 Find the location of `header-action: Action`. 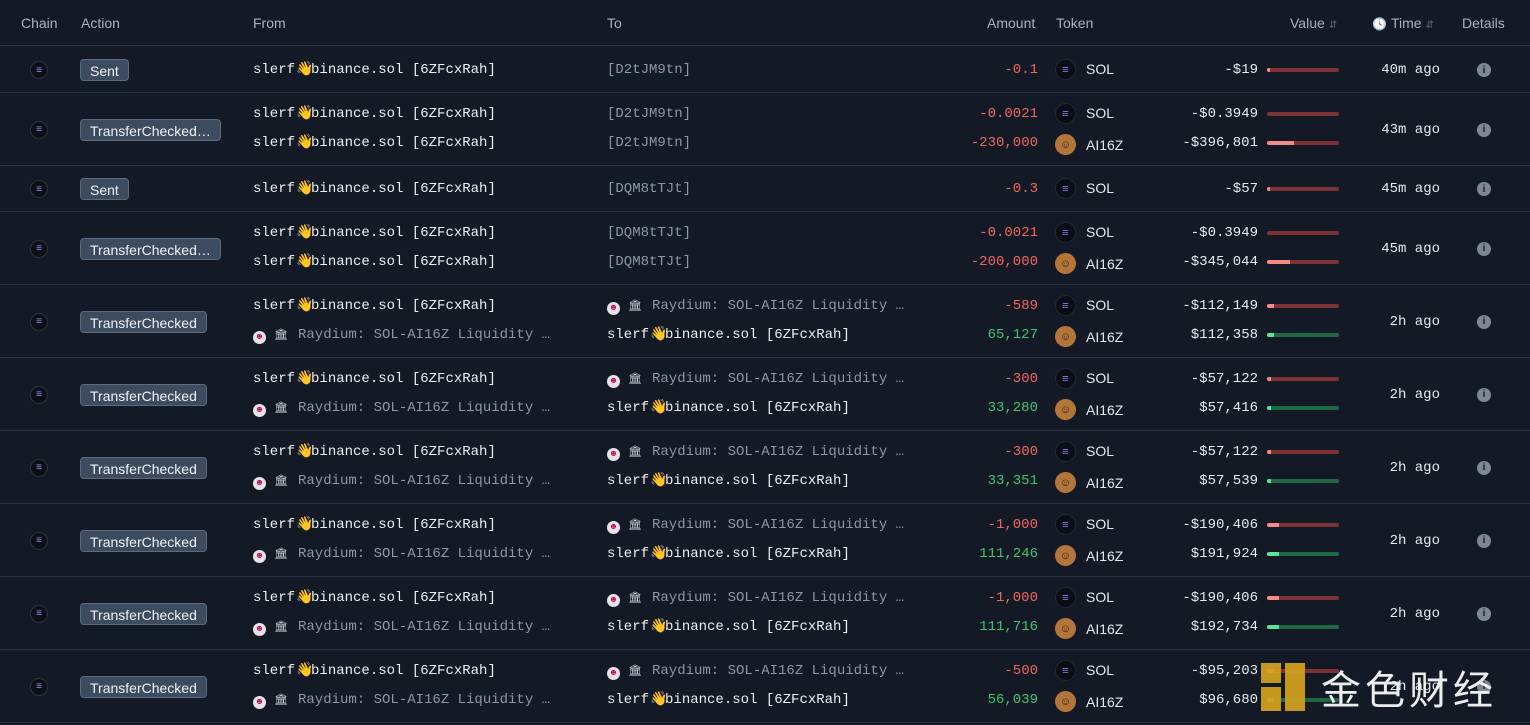

header-action: Action is located at coordinates (100, 23).